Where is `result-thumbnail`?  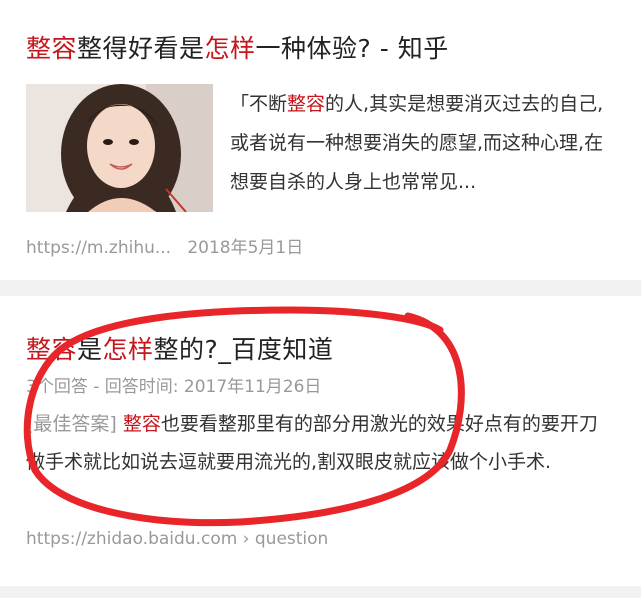 result-thumbnail is located at coordinates (119, 148).